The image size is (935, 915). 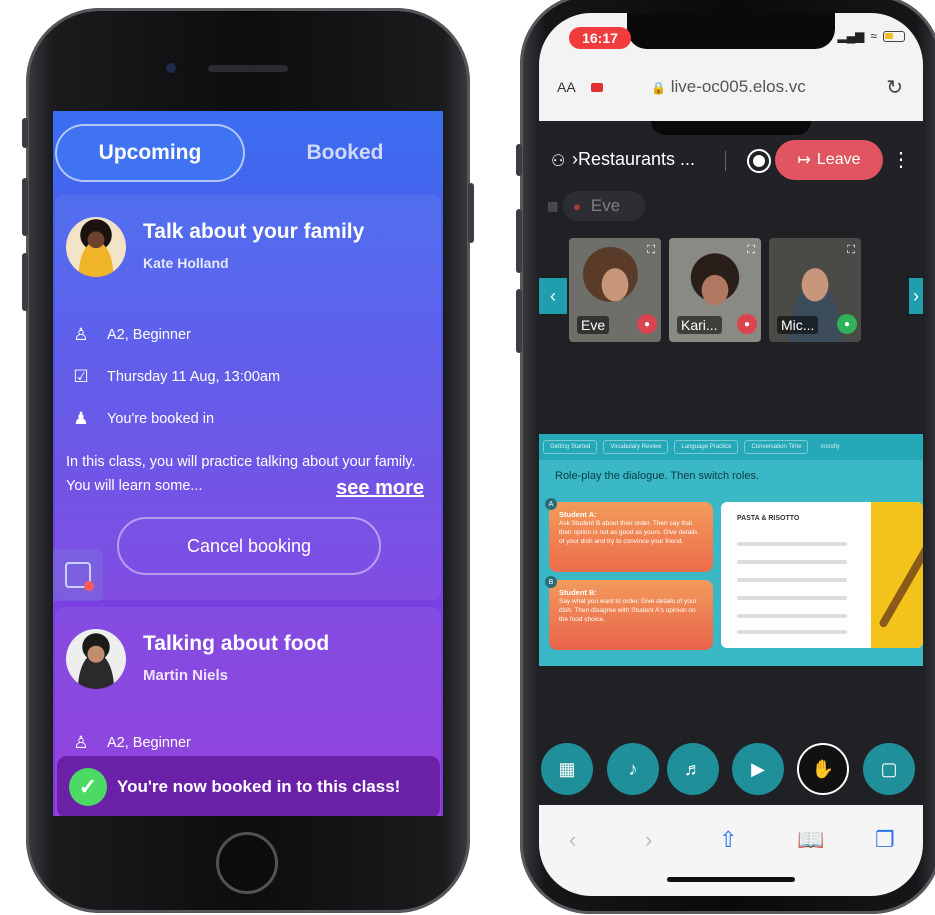 I want to click on reload-icon: ↻, so click(x=894, y=87).